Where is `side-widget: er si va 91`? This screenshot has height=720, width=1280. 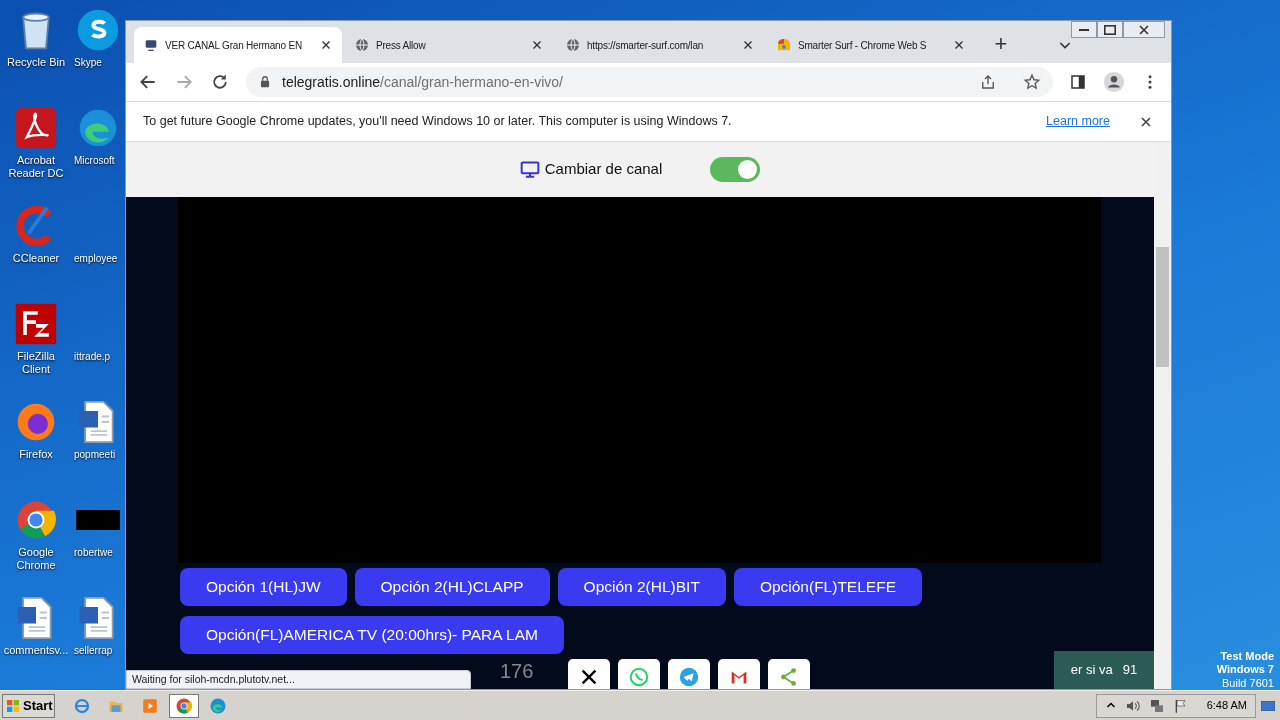 side-widget: er si va 91 is located at coordinates (1104, 670).